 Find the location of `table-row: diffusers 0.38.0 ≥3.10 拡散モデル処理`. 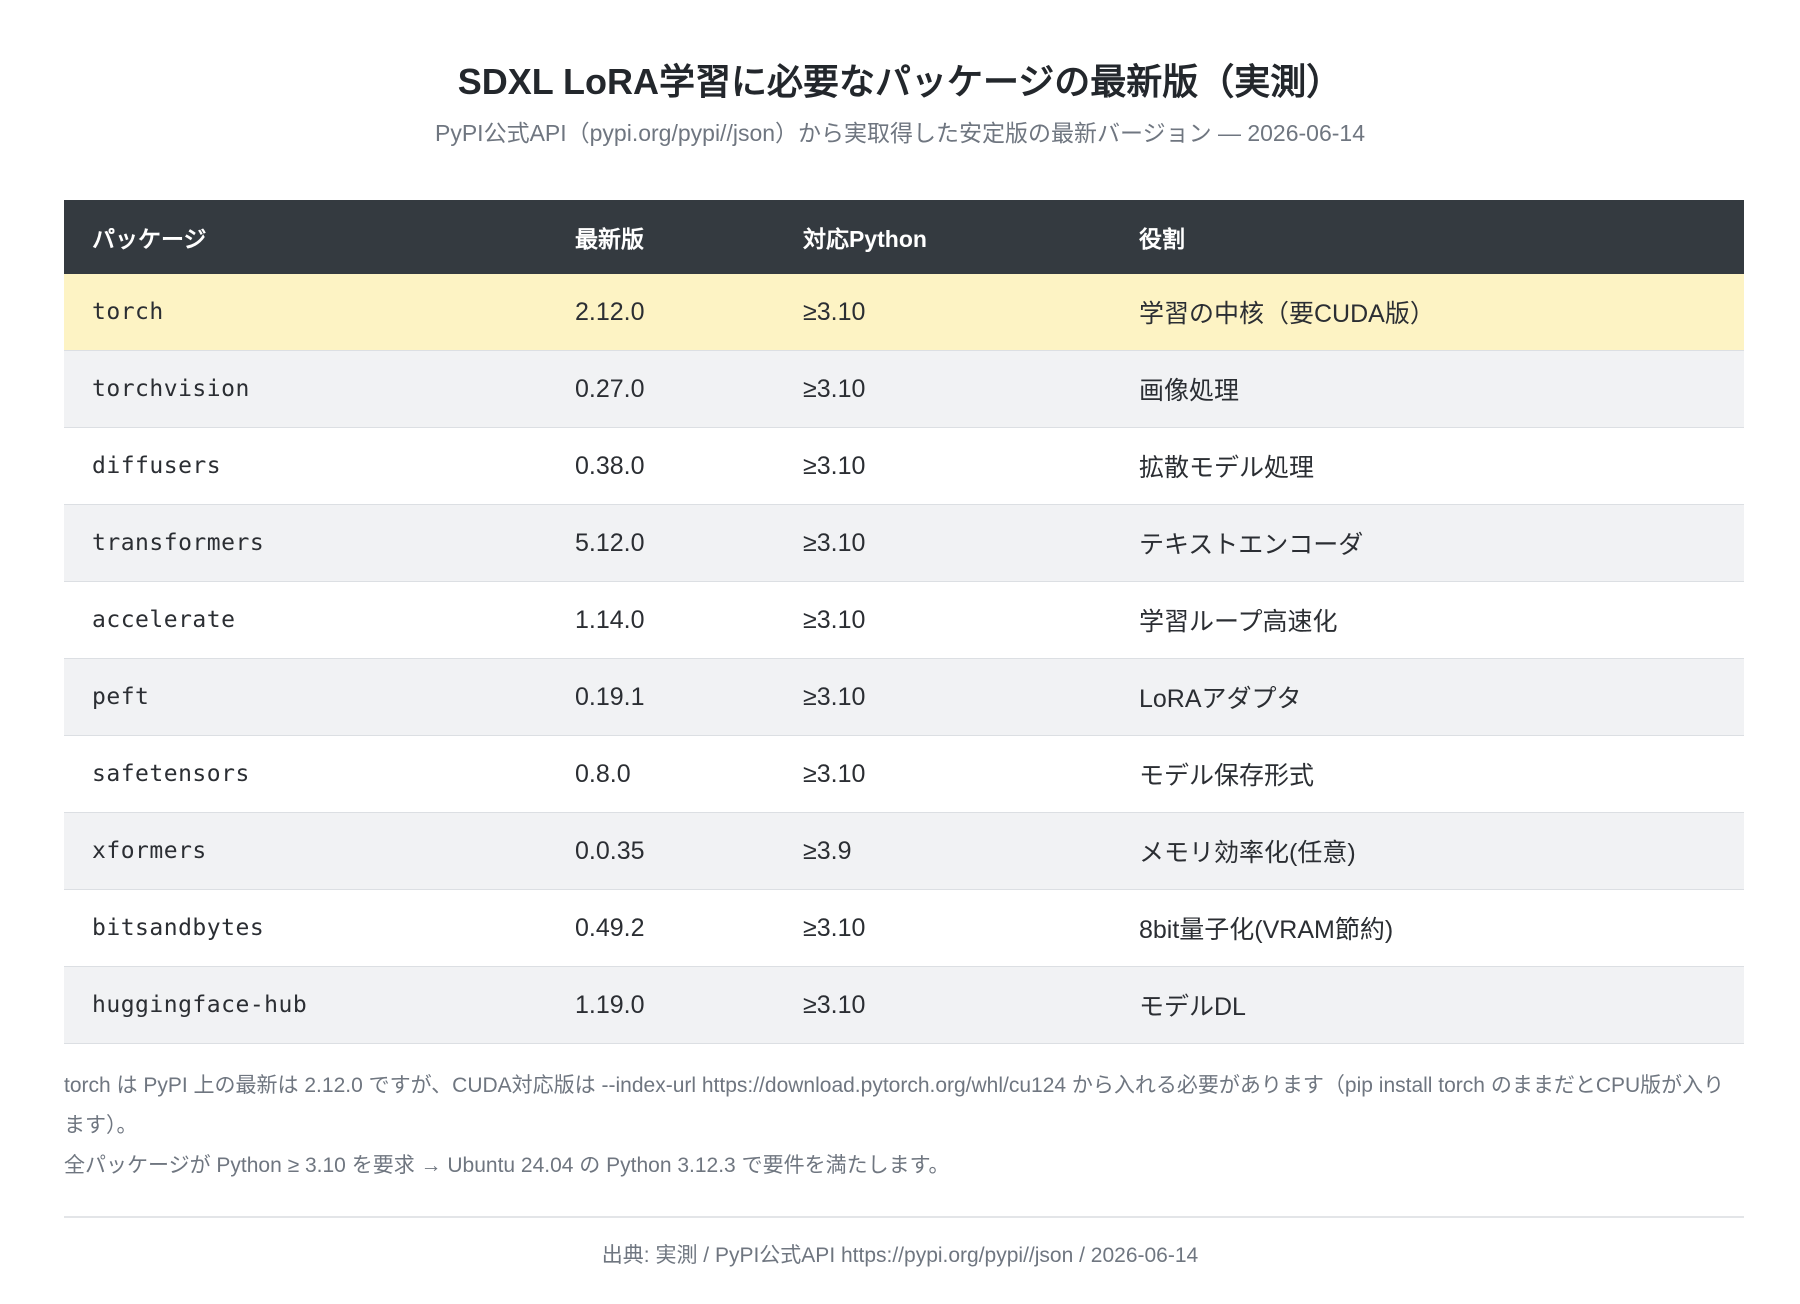

table-row: diffusers 0.38.0 ≥3.10 拡散モデル処理 is located at coordinates (904, 466).